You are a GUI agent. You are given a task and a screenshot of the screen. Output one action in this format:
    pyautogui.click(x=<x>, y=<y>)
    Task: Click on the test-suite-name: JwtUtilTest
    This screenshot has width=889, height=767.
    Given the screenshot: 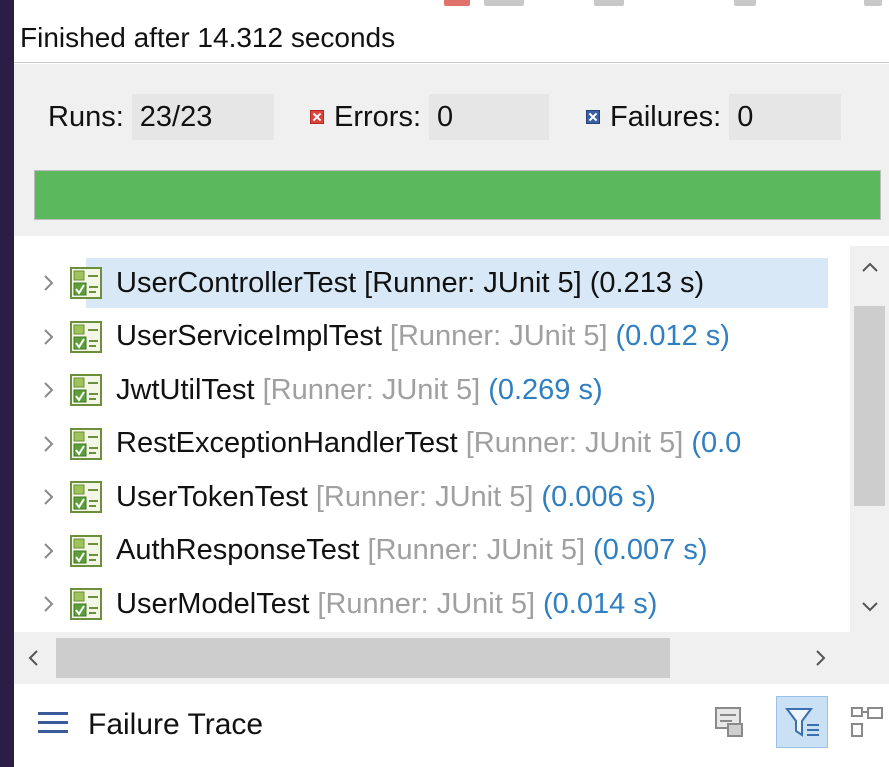 What is the action you would take?
    pyautogui.click(x=185, y=389)
    